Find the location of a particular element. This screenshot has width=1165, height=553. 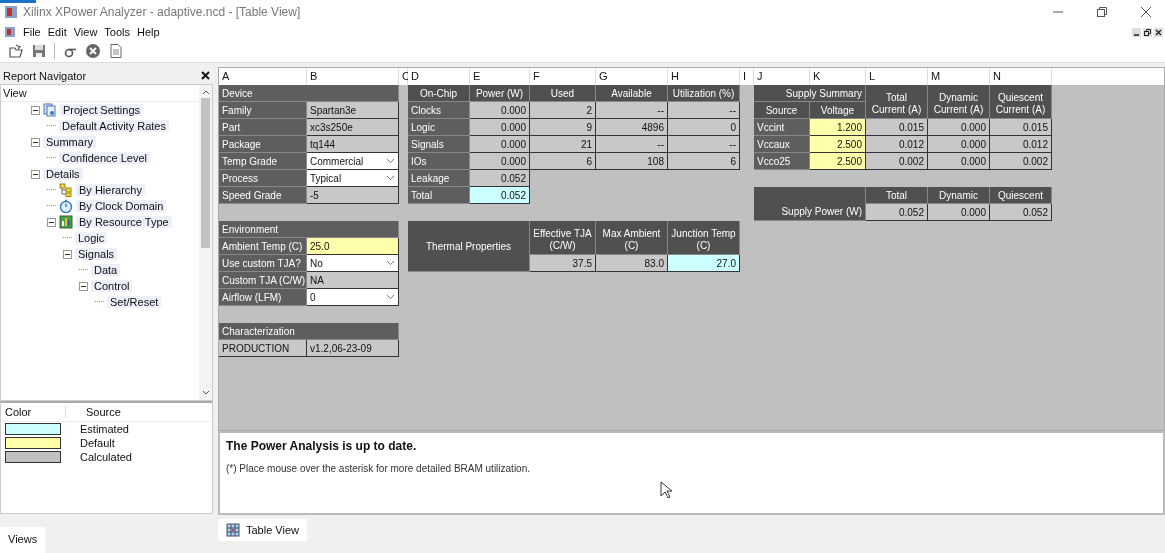

minimize-icon is located at coordinates (1136, 32).